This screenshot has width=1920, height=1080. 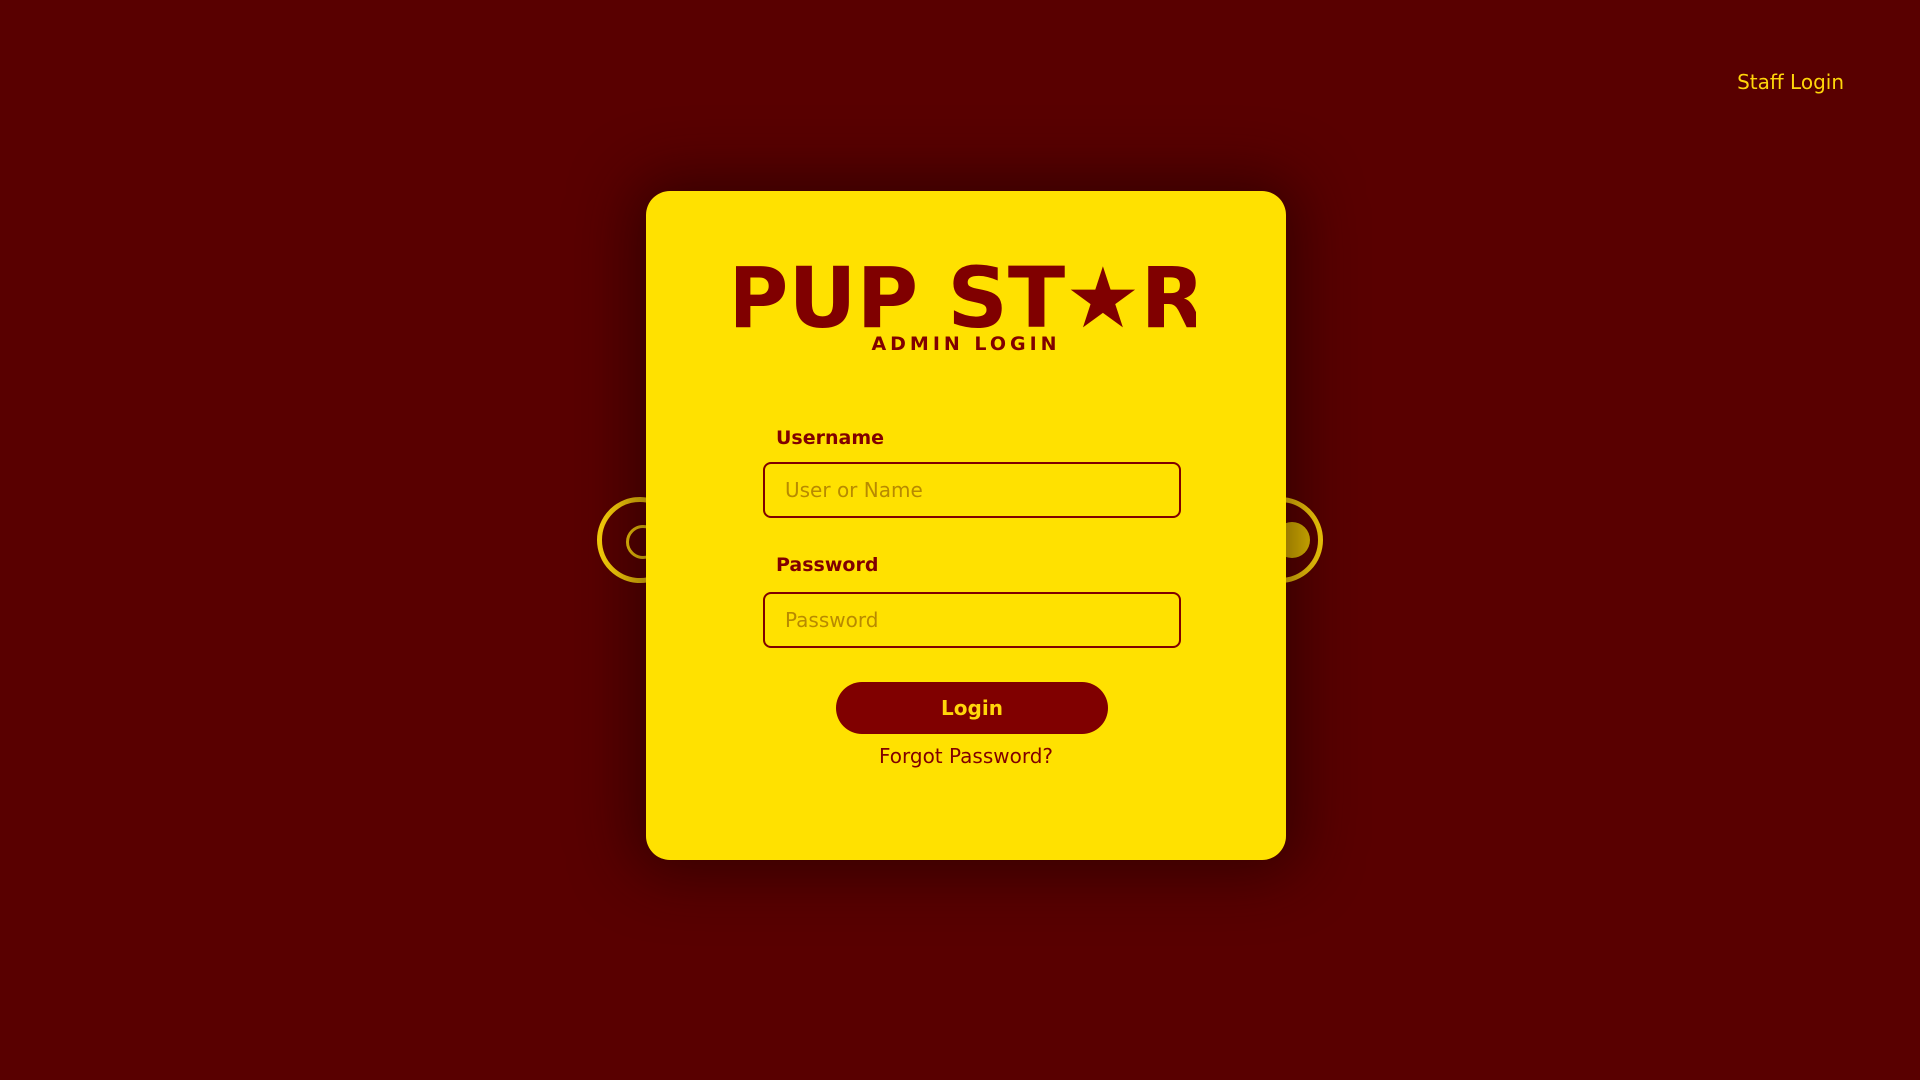 I want to click on forgot-password-link: Forgot Password?, so click(x=966, y=756).